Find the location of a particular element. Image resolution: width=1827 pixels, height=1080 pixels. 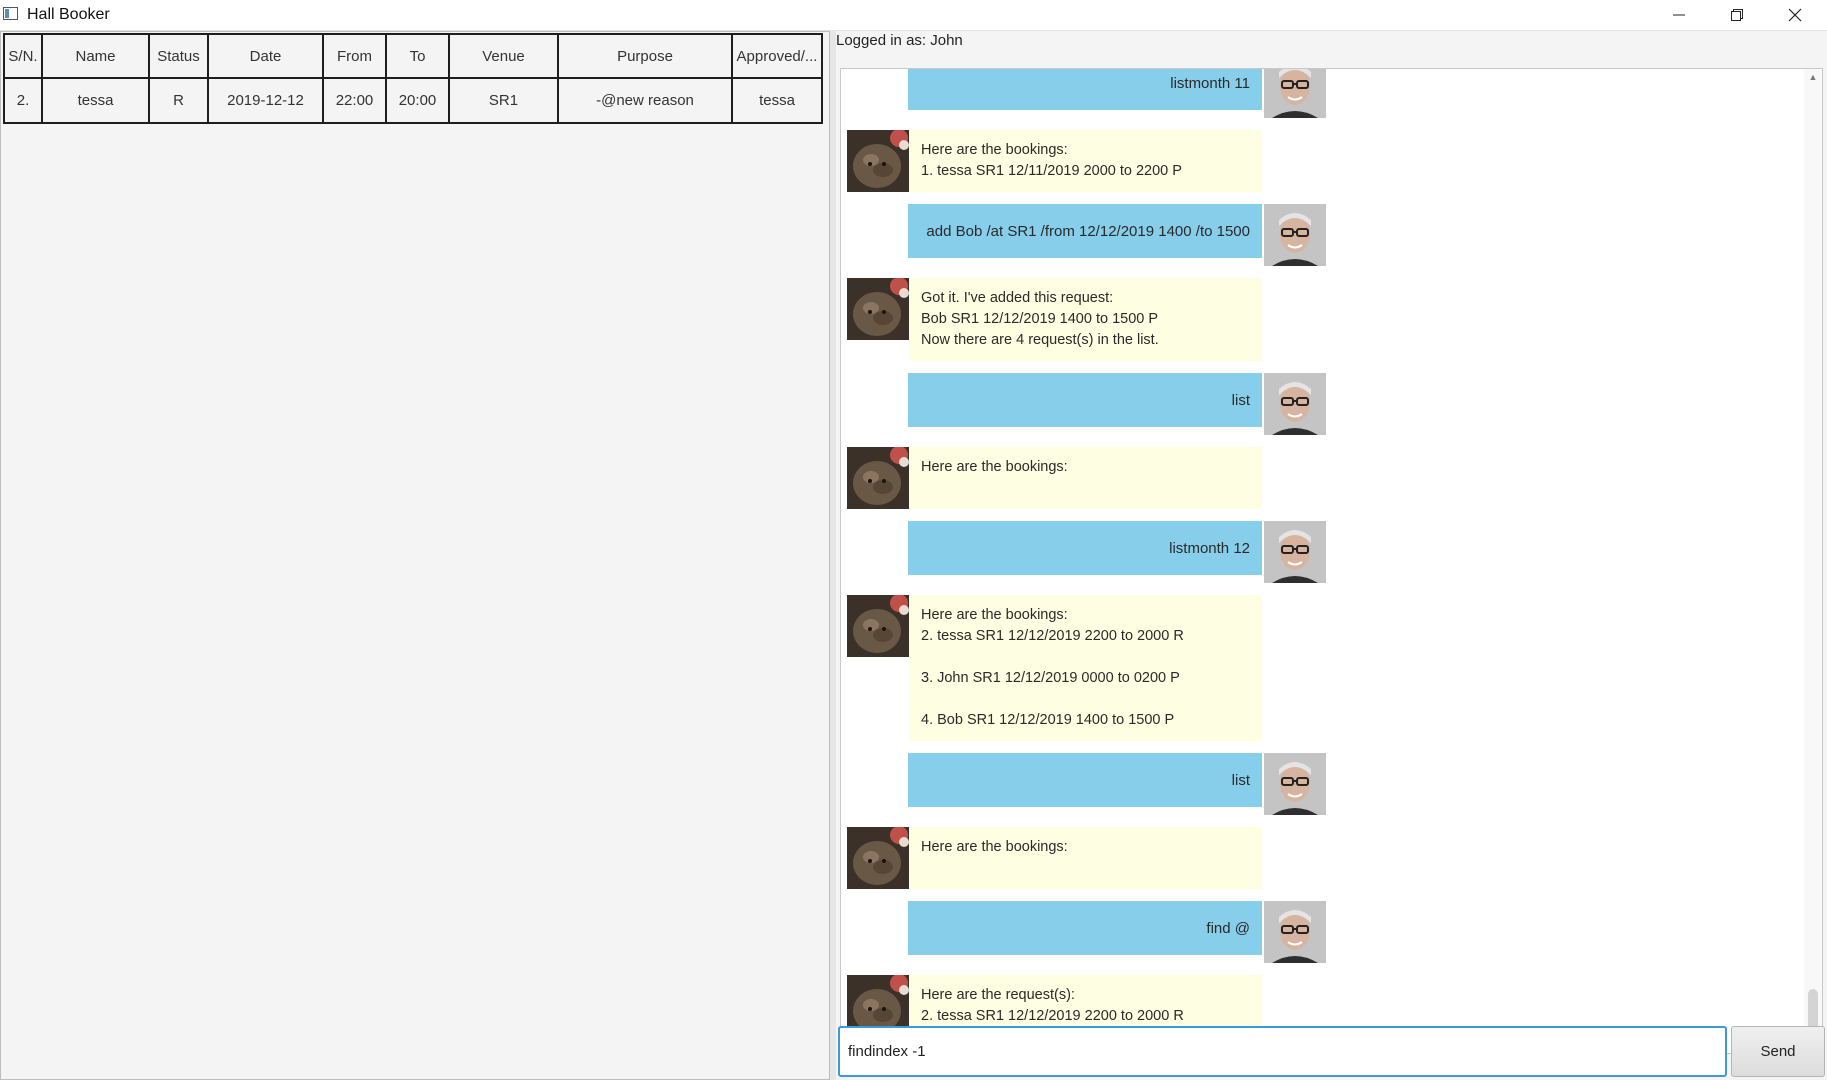

column-header-name: Name is located at coordinates (95, 56).